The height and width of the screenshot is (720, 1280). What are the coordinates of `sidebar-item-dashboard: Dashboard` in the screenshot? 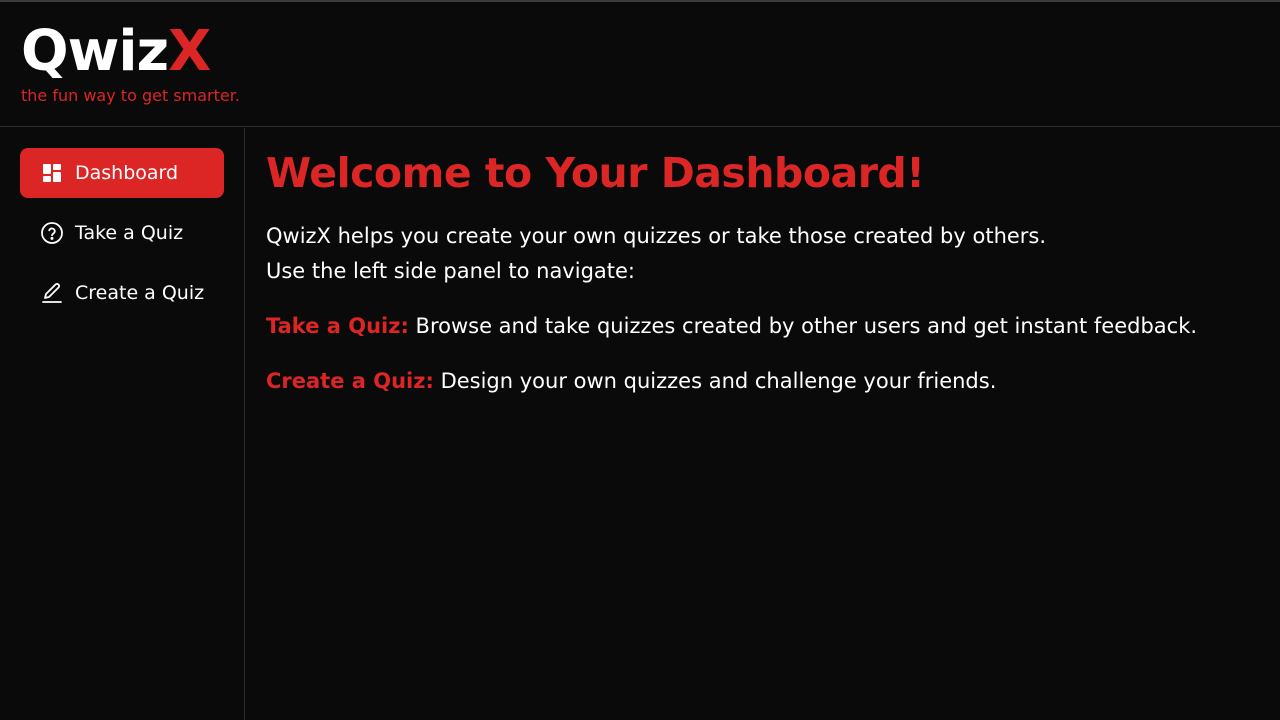 It's located at (122, 173).